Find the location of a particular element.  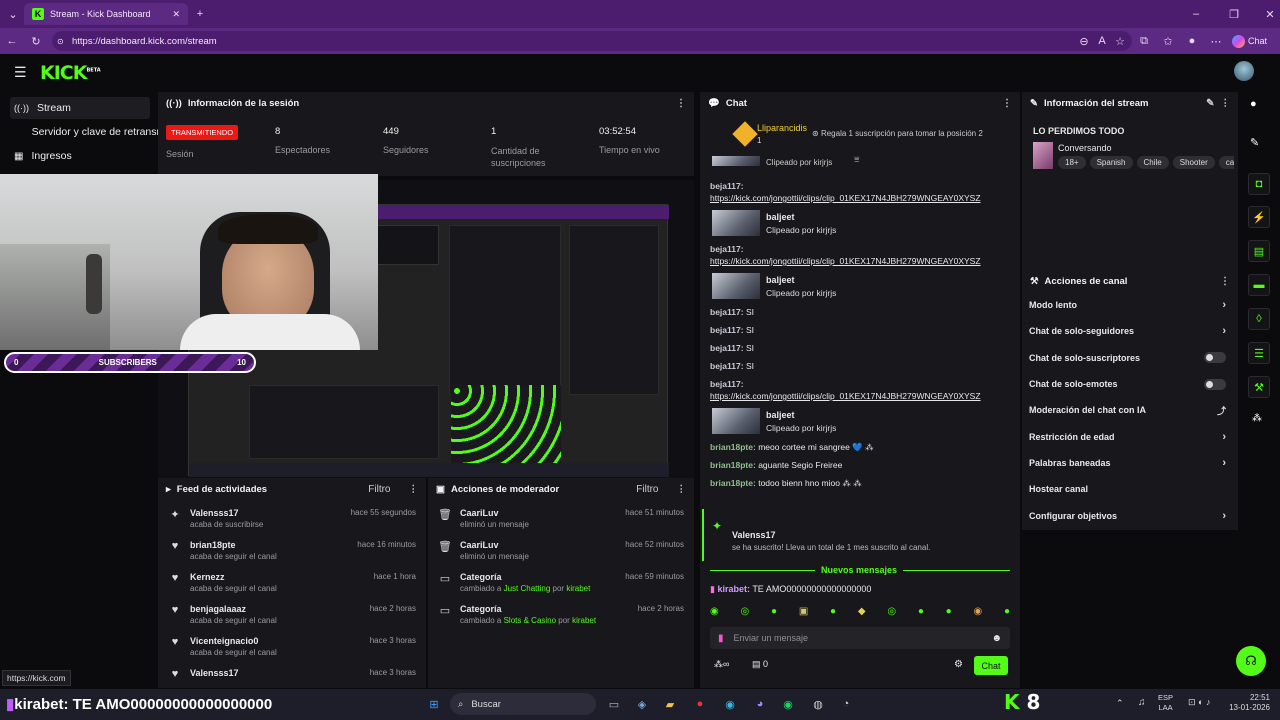

extensions-icon: ⧉ is located at coordinates (1144, 41).